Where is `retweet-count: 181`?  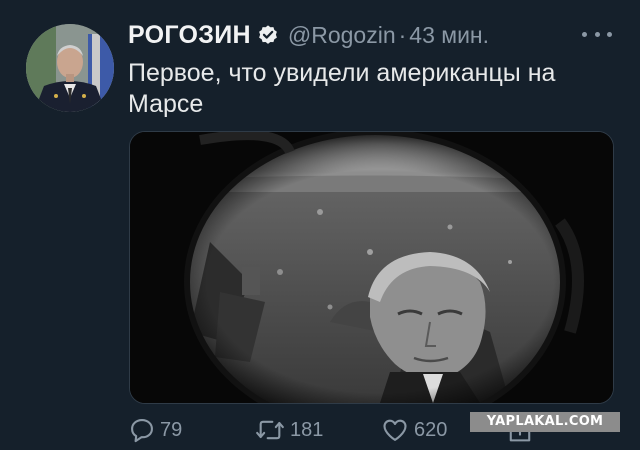 retweet-count: 181 is located at coordinates (307, 429).